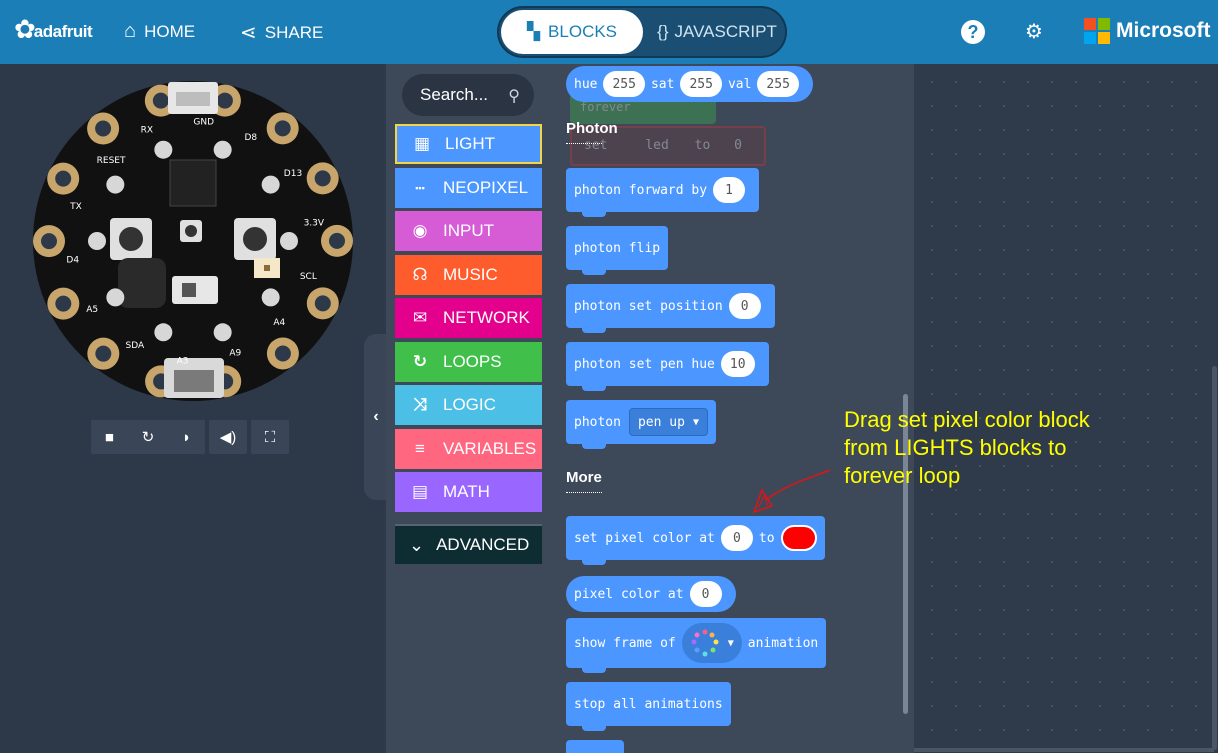 The height and width of the screenshot is (753, 1218). Describe the element at coordinates (111, 161) in the screenshot. I see `pin-label: RESET` at that location.